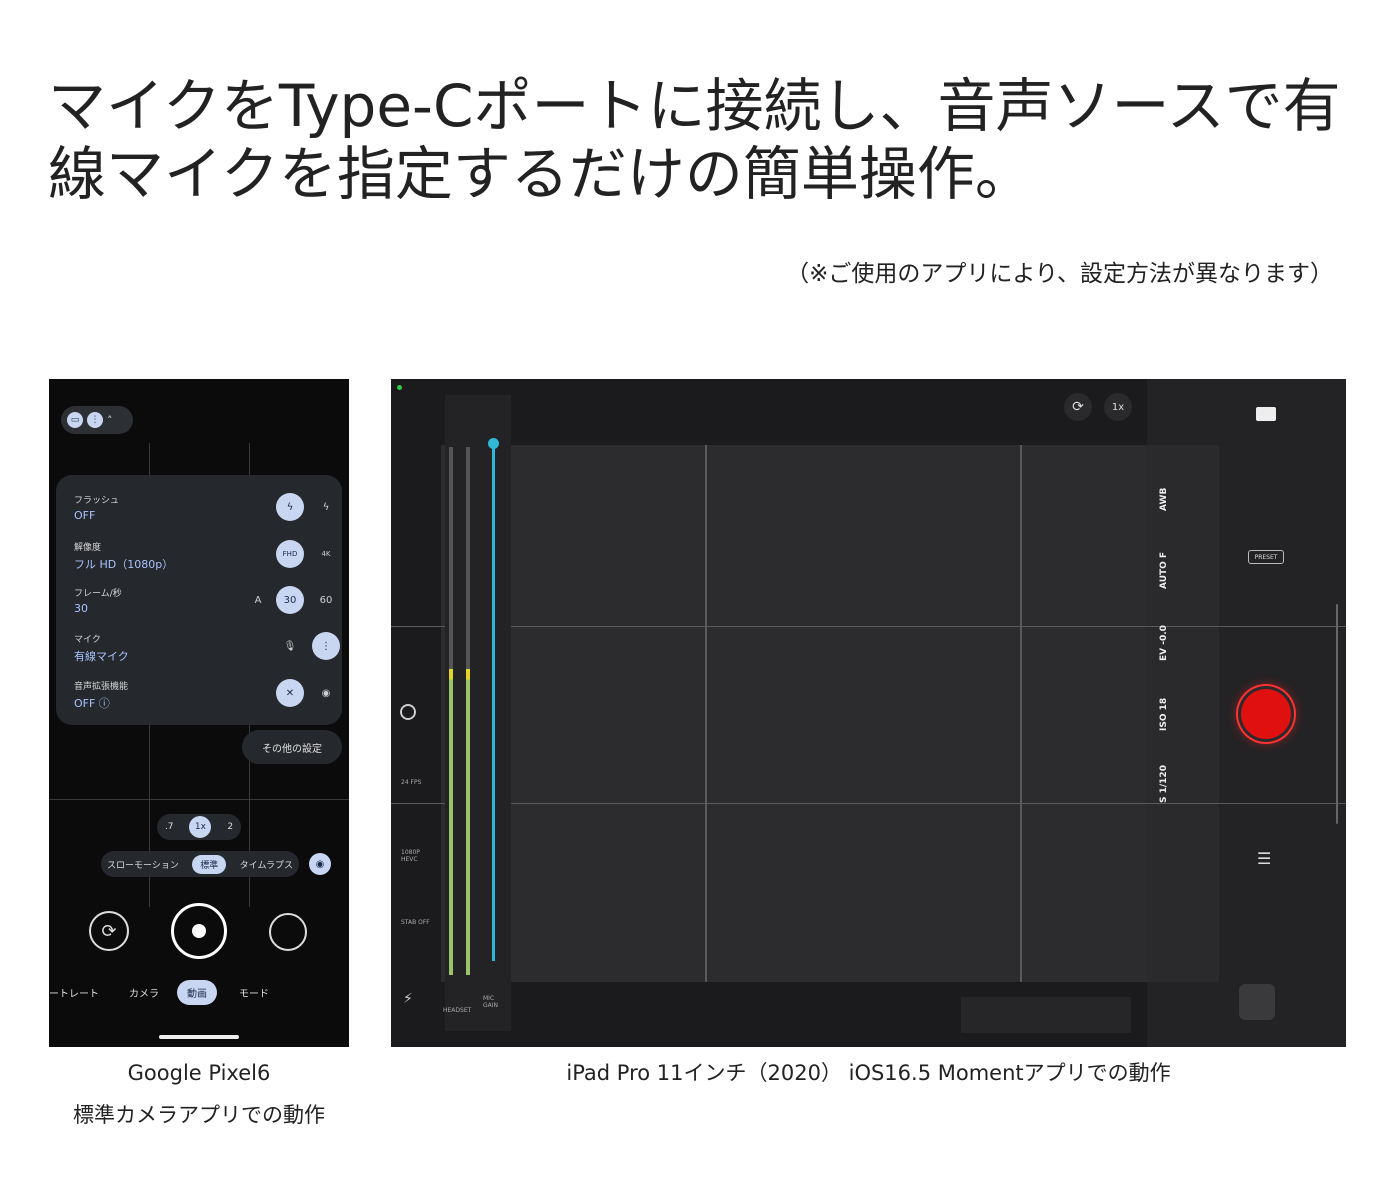 The height and width of the screenshot is (1200, 1395). What do you see at coordinates (204, 702) in the screenshot?
I see `setting-audio-enhance: 音声拡張機能 OFF ⓘ ✕ ◉` at bounding box center [204, 702].